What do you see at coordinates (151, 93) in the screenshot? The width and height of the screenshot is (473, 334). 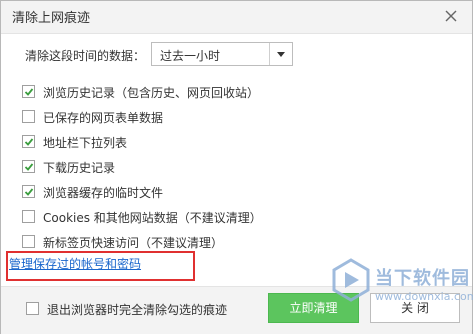 I see `option-label: 浏览历史记录（包含历史、网页回收站）` at bounding box center [151, 93].